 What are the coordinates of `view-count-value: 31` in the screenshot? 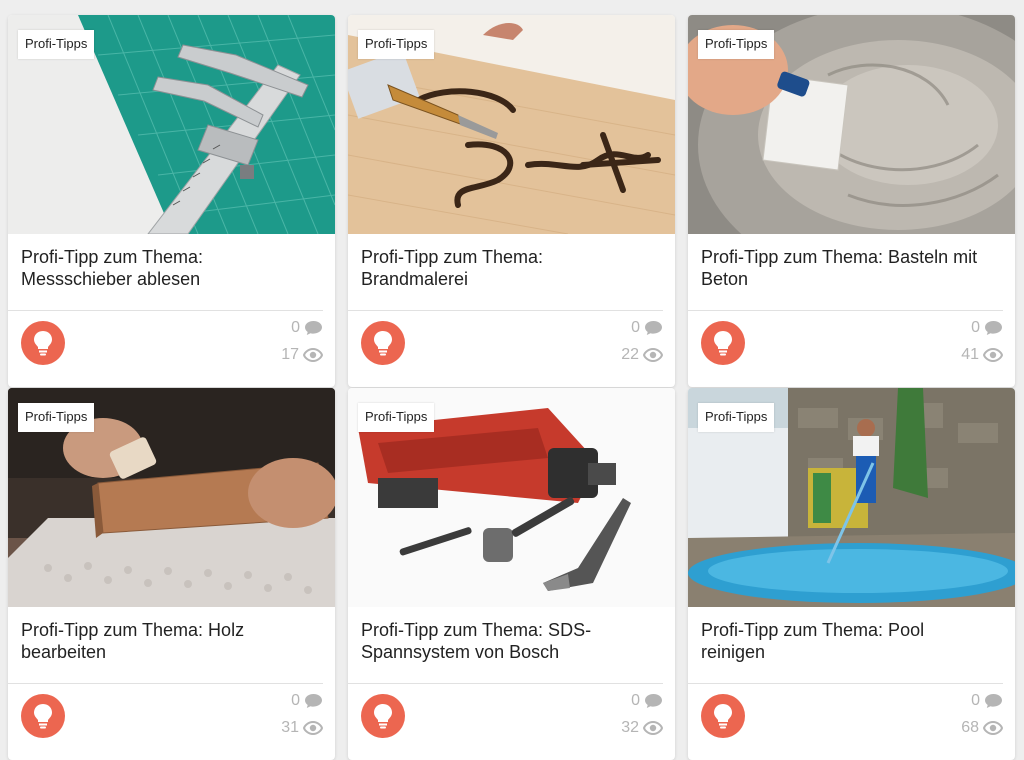 It's located at (290, 727).